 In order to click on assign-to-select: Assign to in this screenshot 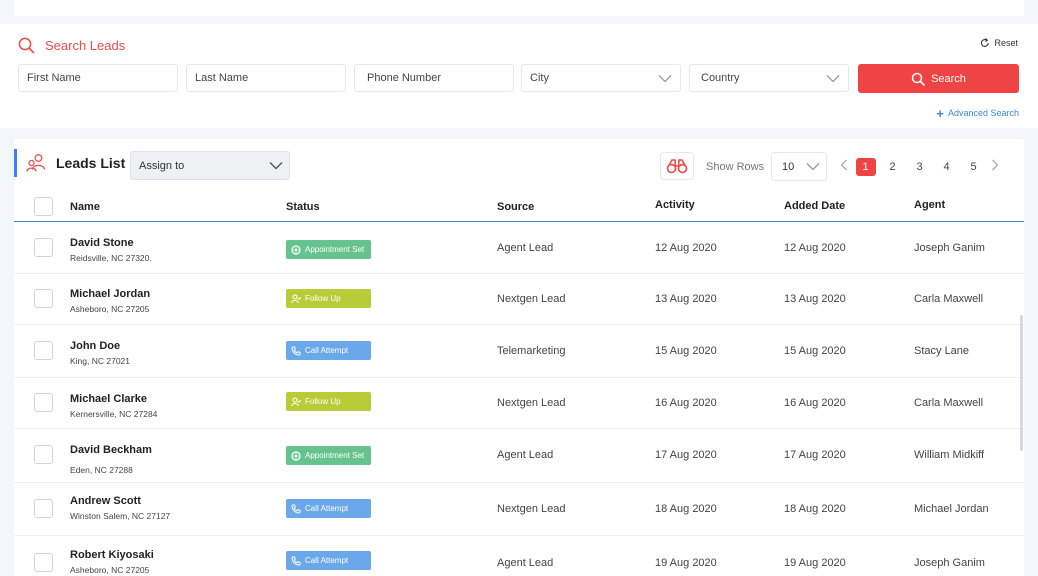, I will do `click(210, 165)`.